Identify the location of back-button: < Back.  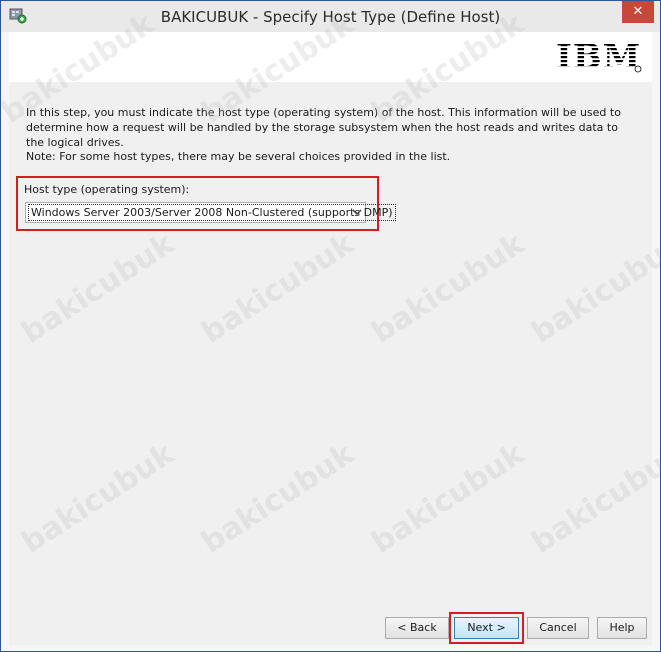
(417, 628).